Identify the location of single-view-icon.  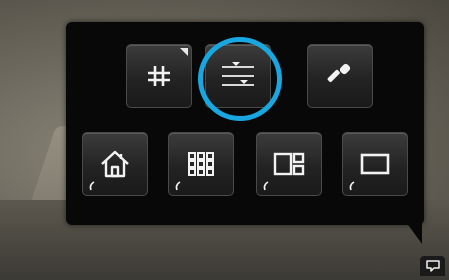
(375, 164).